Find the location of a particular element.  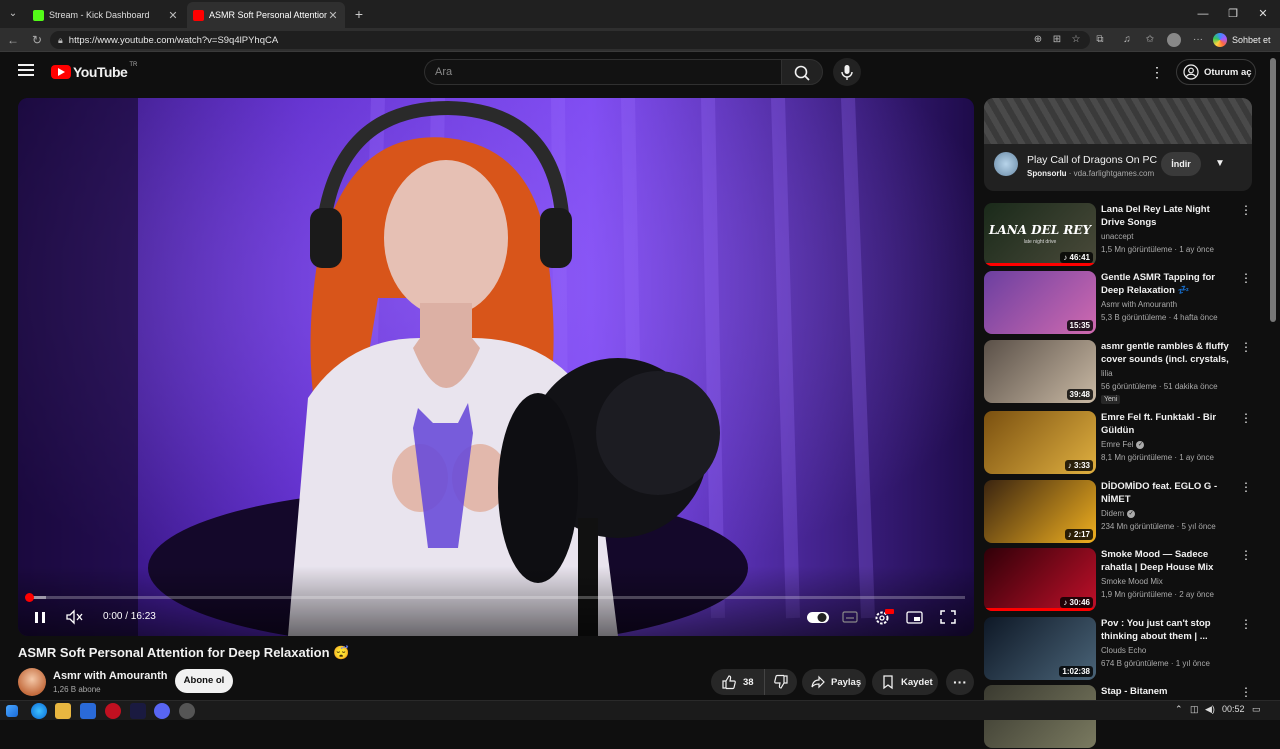

video-thumbnail: ♪ 2:17 is located at coordinates (1040, 511).